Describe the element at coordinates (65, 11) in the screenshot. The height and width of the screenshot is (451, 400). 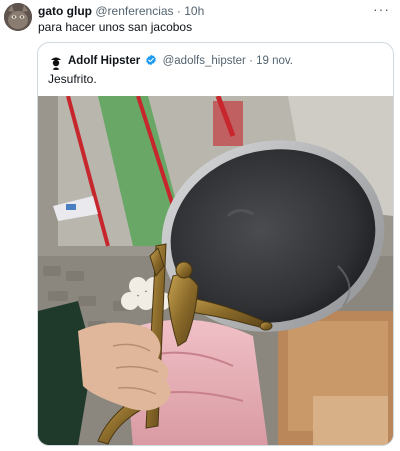
I see `author-name: gato glup` at that location.